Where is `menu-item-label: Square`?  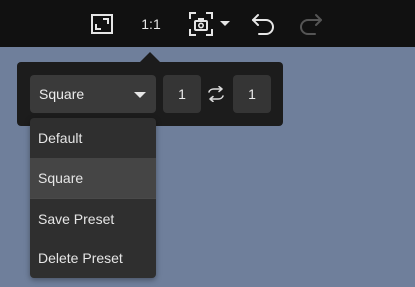
menu-item-label: Square is located at coordinates (61, 178).